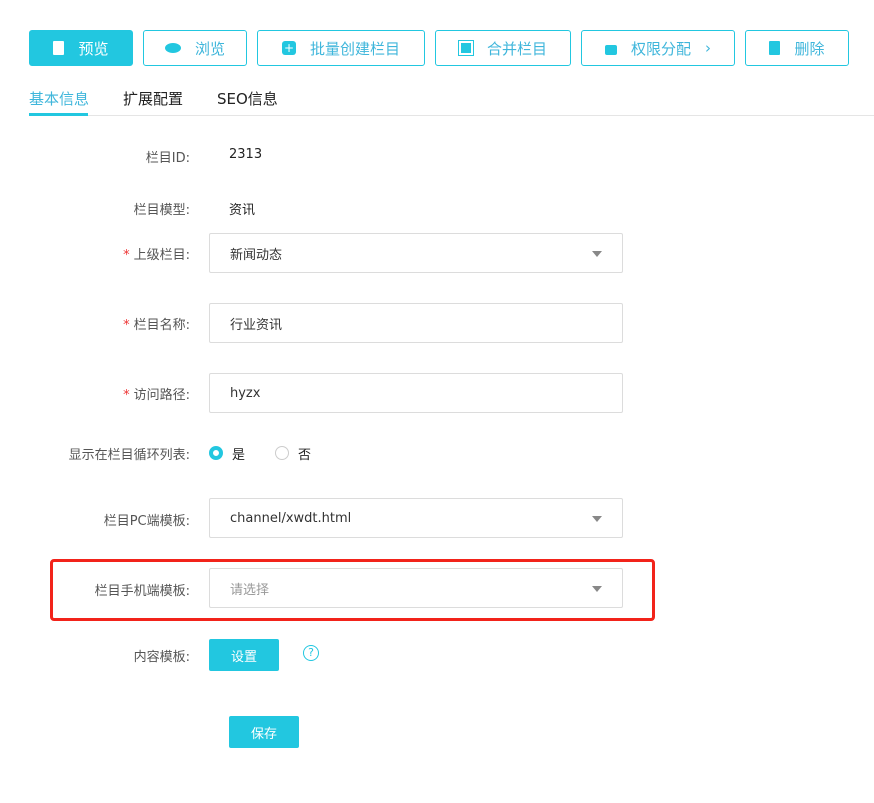  Describe the element at coordinates (59, 48) in the screenshot. I see `file-search-icon` at that location.